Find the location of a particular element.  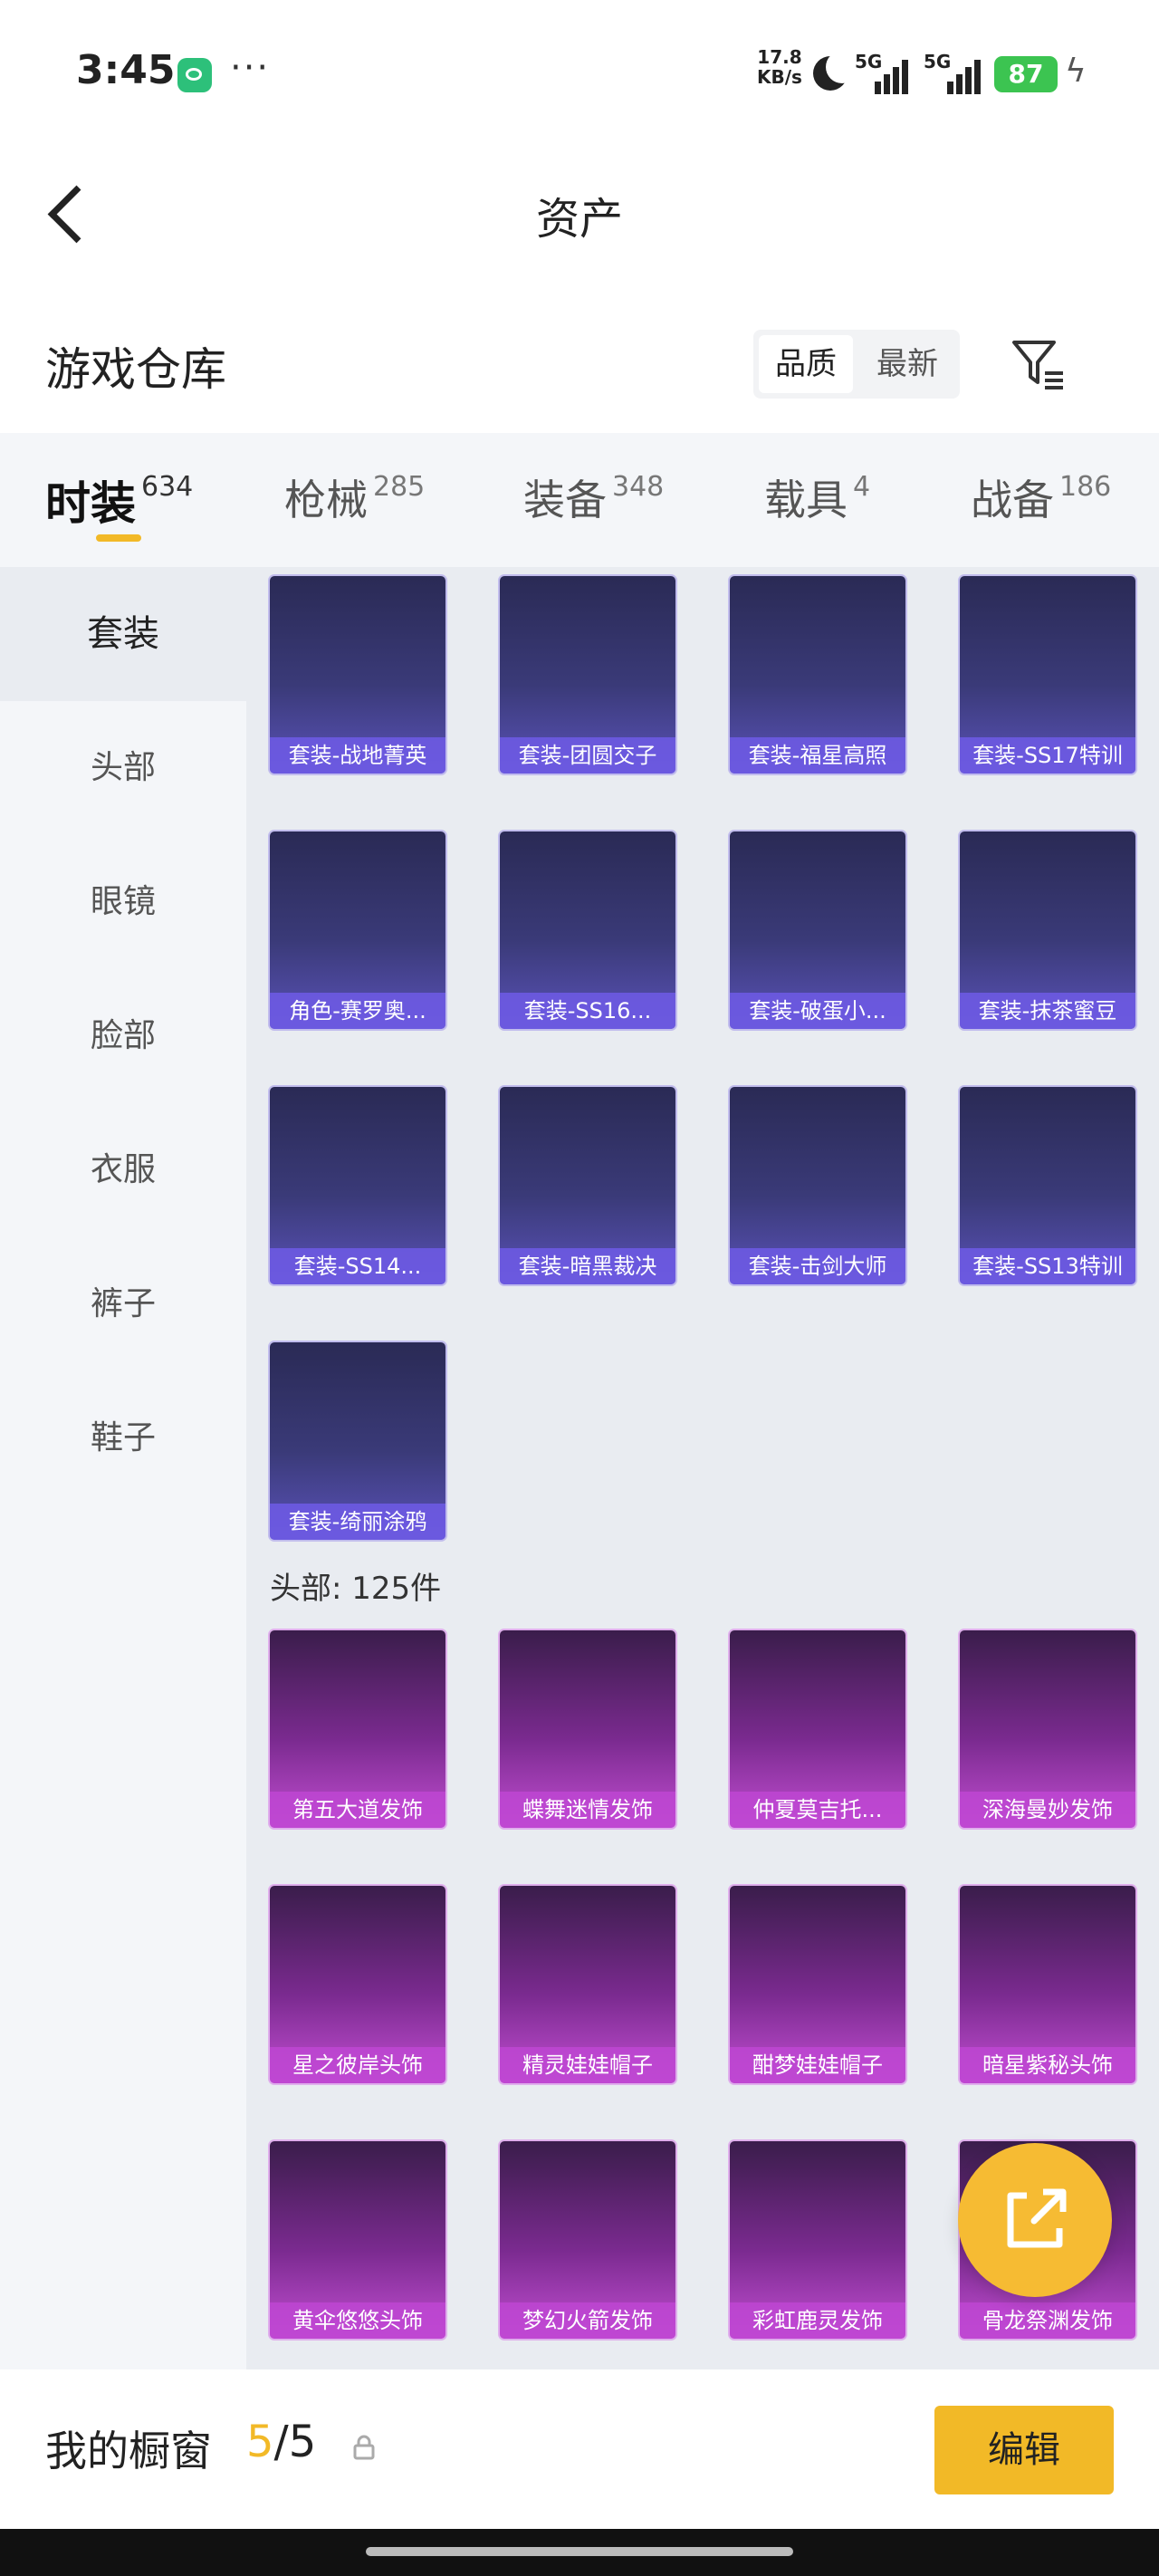

page-title: 资产 is located at coordinates (579, 219).